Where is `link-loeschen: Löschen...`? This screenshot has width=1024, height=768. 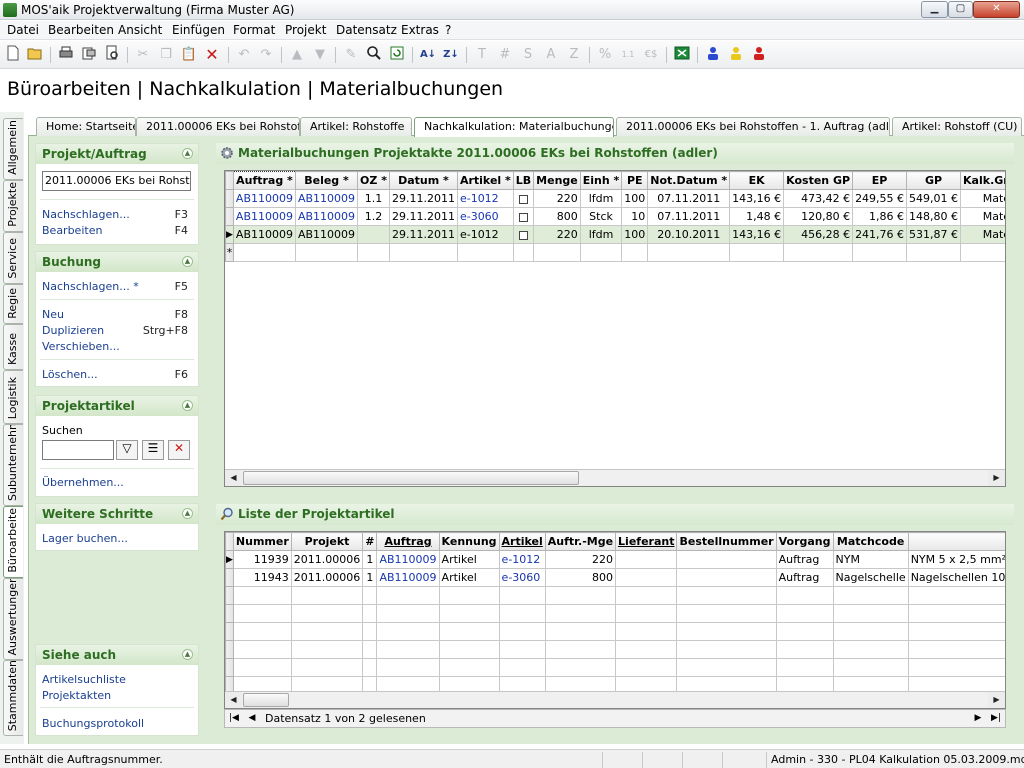
link-loeschen: Löschen... is located at coordinates (70, 374).